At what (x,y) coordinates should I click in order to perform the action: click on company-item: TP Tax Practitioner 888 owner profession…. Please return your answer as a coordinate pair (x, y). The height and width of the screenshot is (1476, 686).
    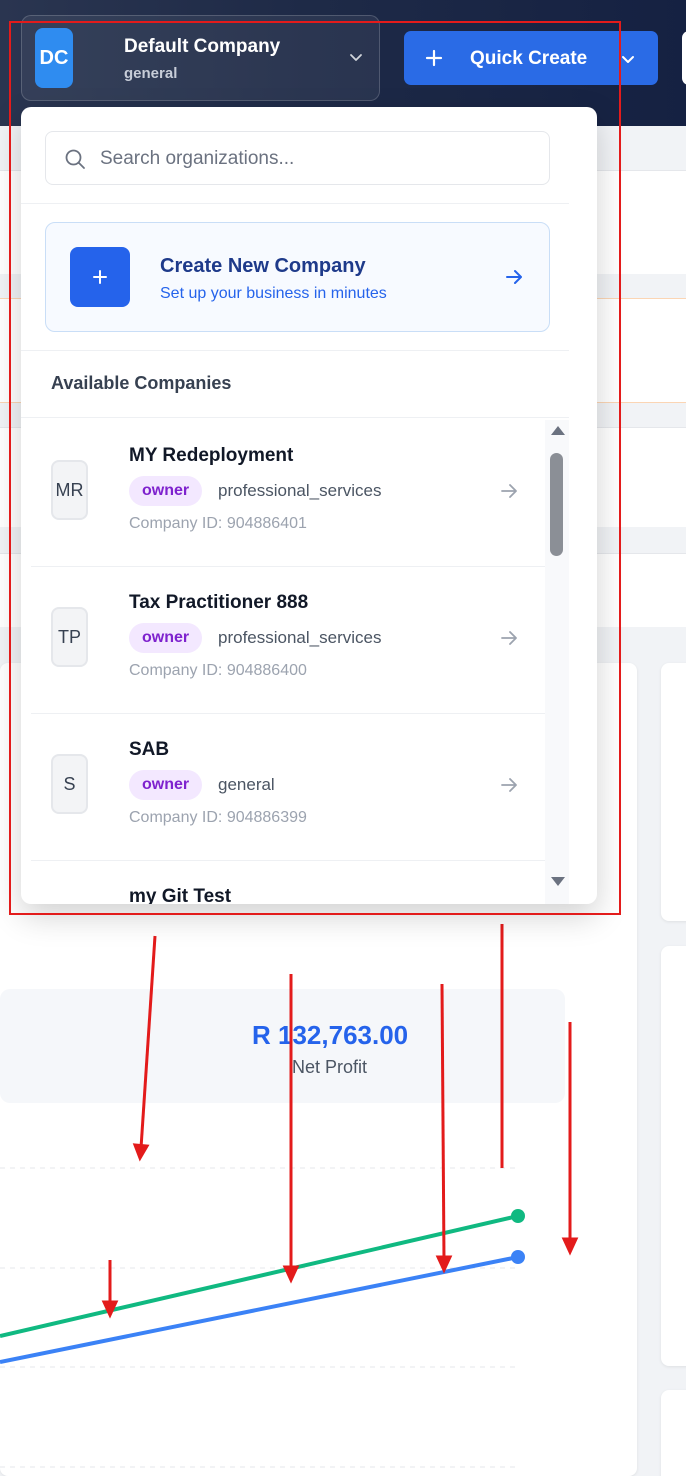
    Looking at the image, I should click on (288, 640).